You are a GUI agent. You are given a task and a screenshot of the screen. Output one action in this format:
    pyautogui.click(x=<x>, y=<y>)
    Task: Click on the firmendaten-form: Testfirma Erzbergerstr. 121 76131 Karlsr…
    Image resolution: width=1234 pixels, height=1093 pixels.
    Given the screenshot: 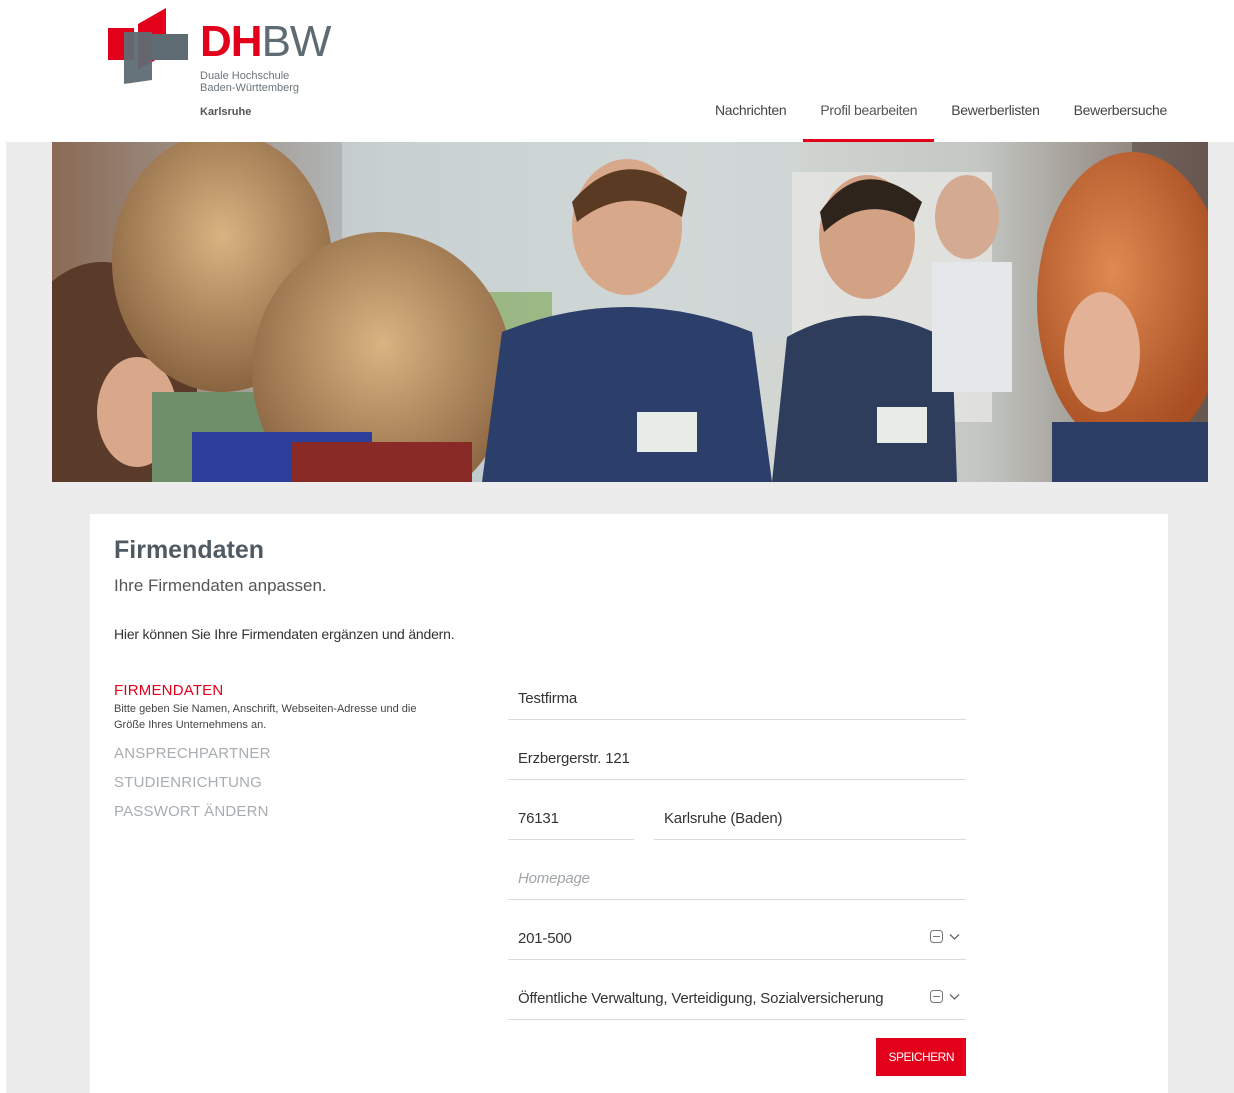 What is the action you would take?
    pyautogui.click(x=737, y=877)
    